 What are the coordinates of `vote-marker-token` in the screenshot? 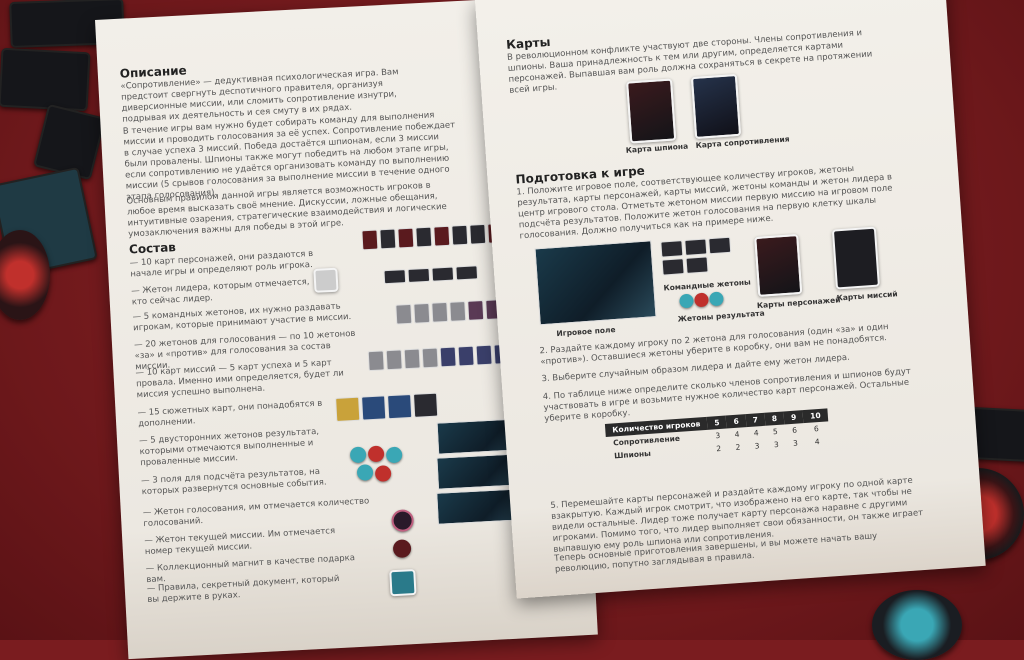 It's located at (403, 521).